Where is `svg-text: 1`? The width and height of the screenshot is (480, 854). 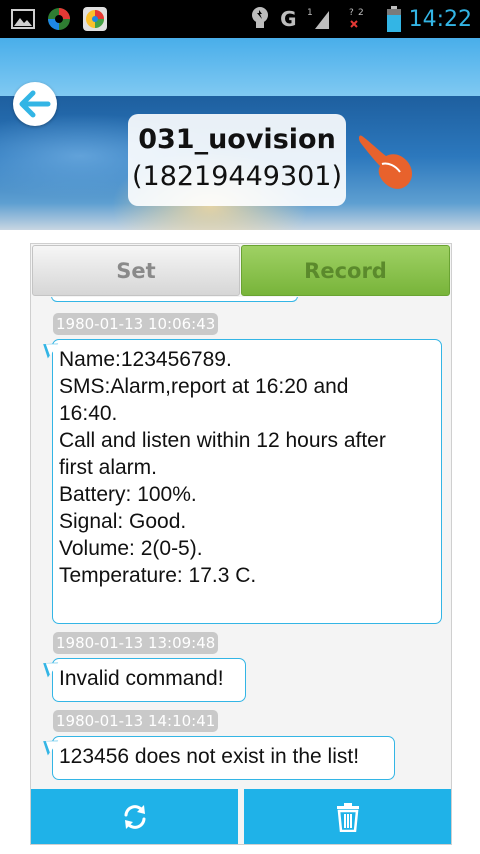
svg-text: 1 is located at coordinates (310, 13).